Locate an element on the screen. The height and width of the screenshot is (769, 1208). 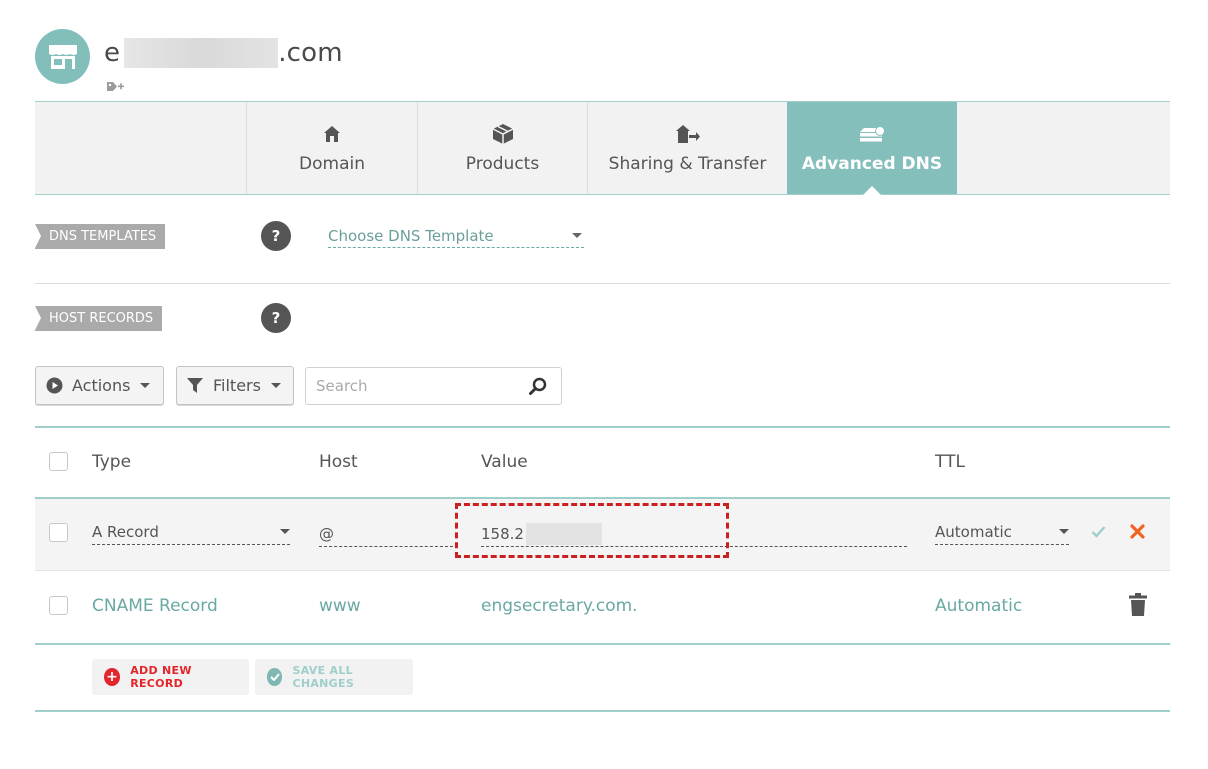
transfer-icon is located at coordinates (687, 134).